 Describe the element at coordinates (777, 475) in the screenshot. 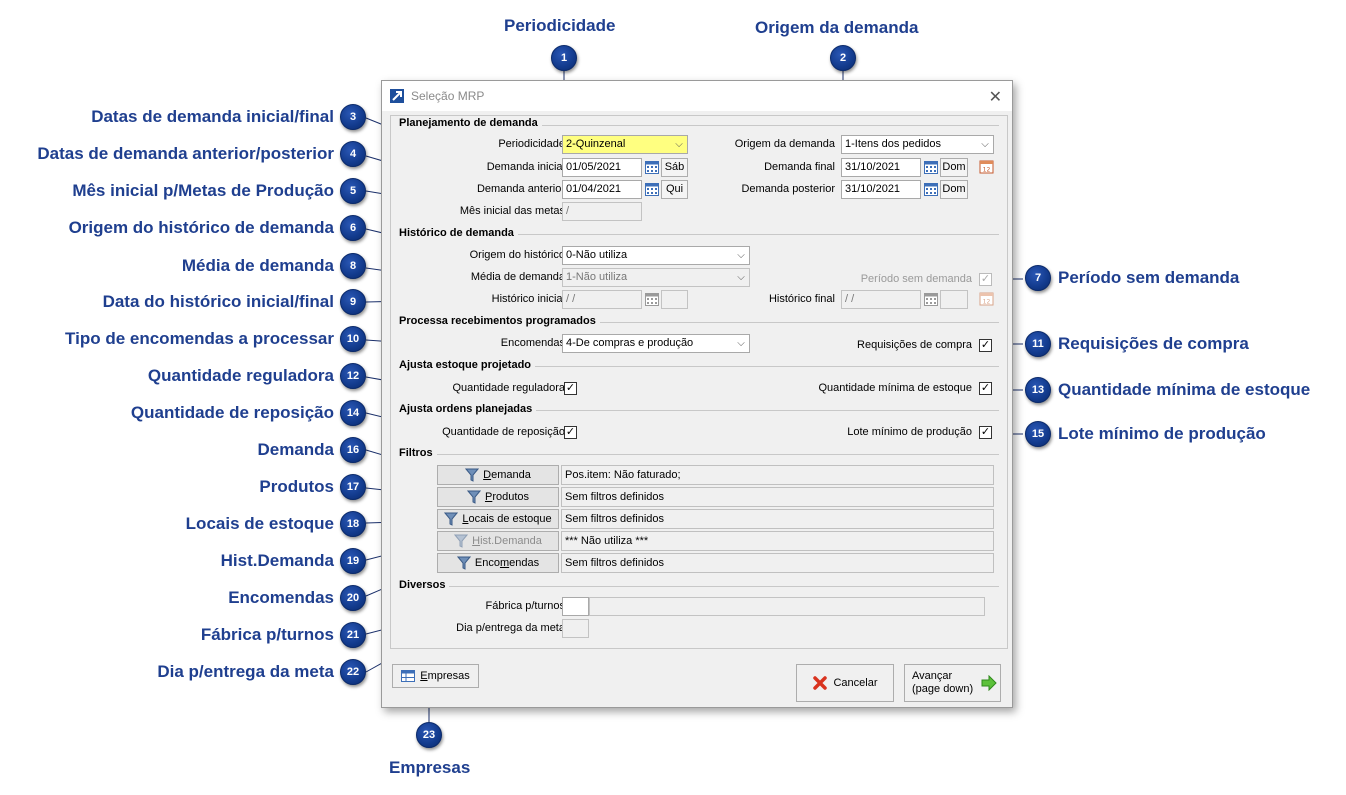

I see `filter-demanda-text: Pos.item: Não faturado;` at that location.